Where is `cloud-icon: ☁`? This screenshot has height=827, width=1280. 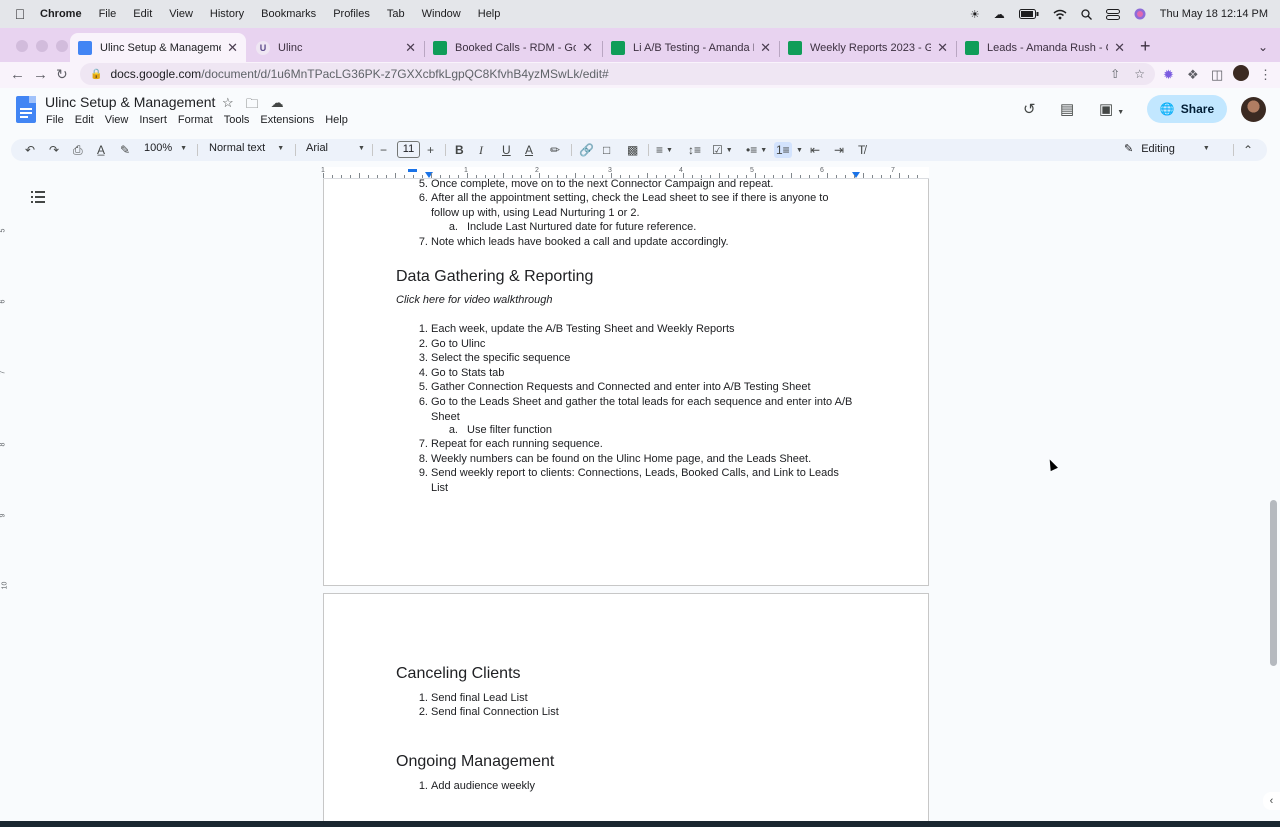
cloud-icon: ☁ is located at coordinates (999, 14).